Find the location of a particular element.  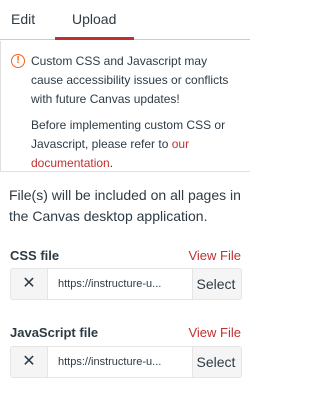

css-file-input-group: ✕ https://instructure-u... Select is located at coordinates (126, 284).